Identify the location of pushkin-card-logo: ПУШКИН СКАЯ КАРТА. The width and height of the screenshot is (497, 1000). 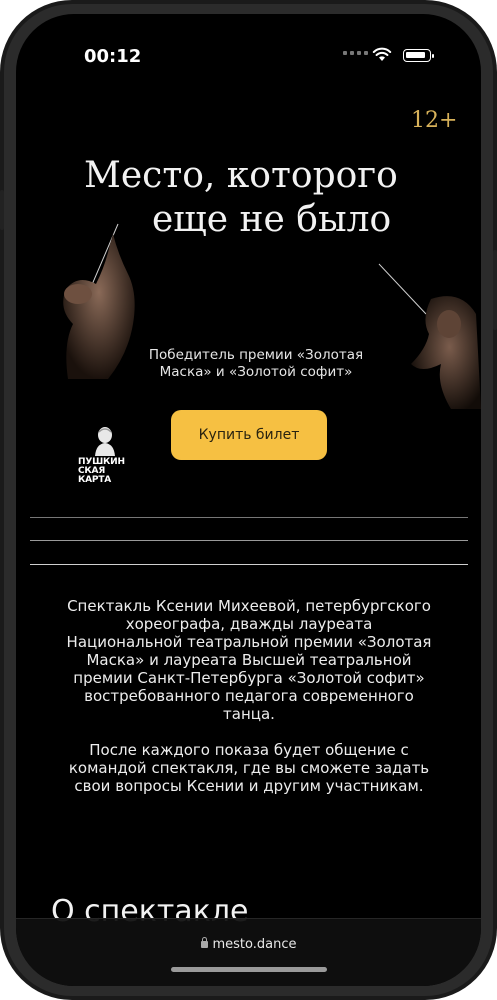
(109, 456).